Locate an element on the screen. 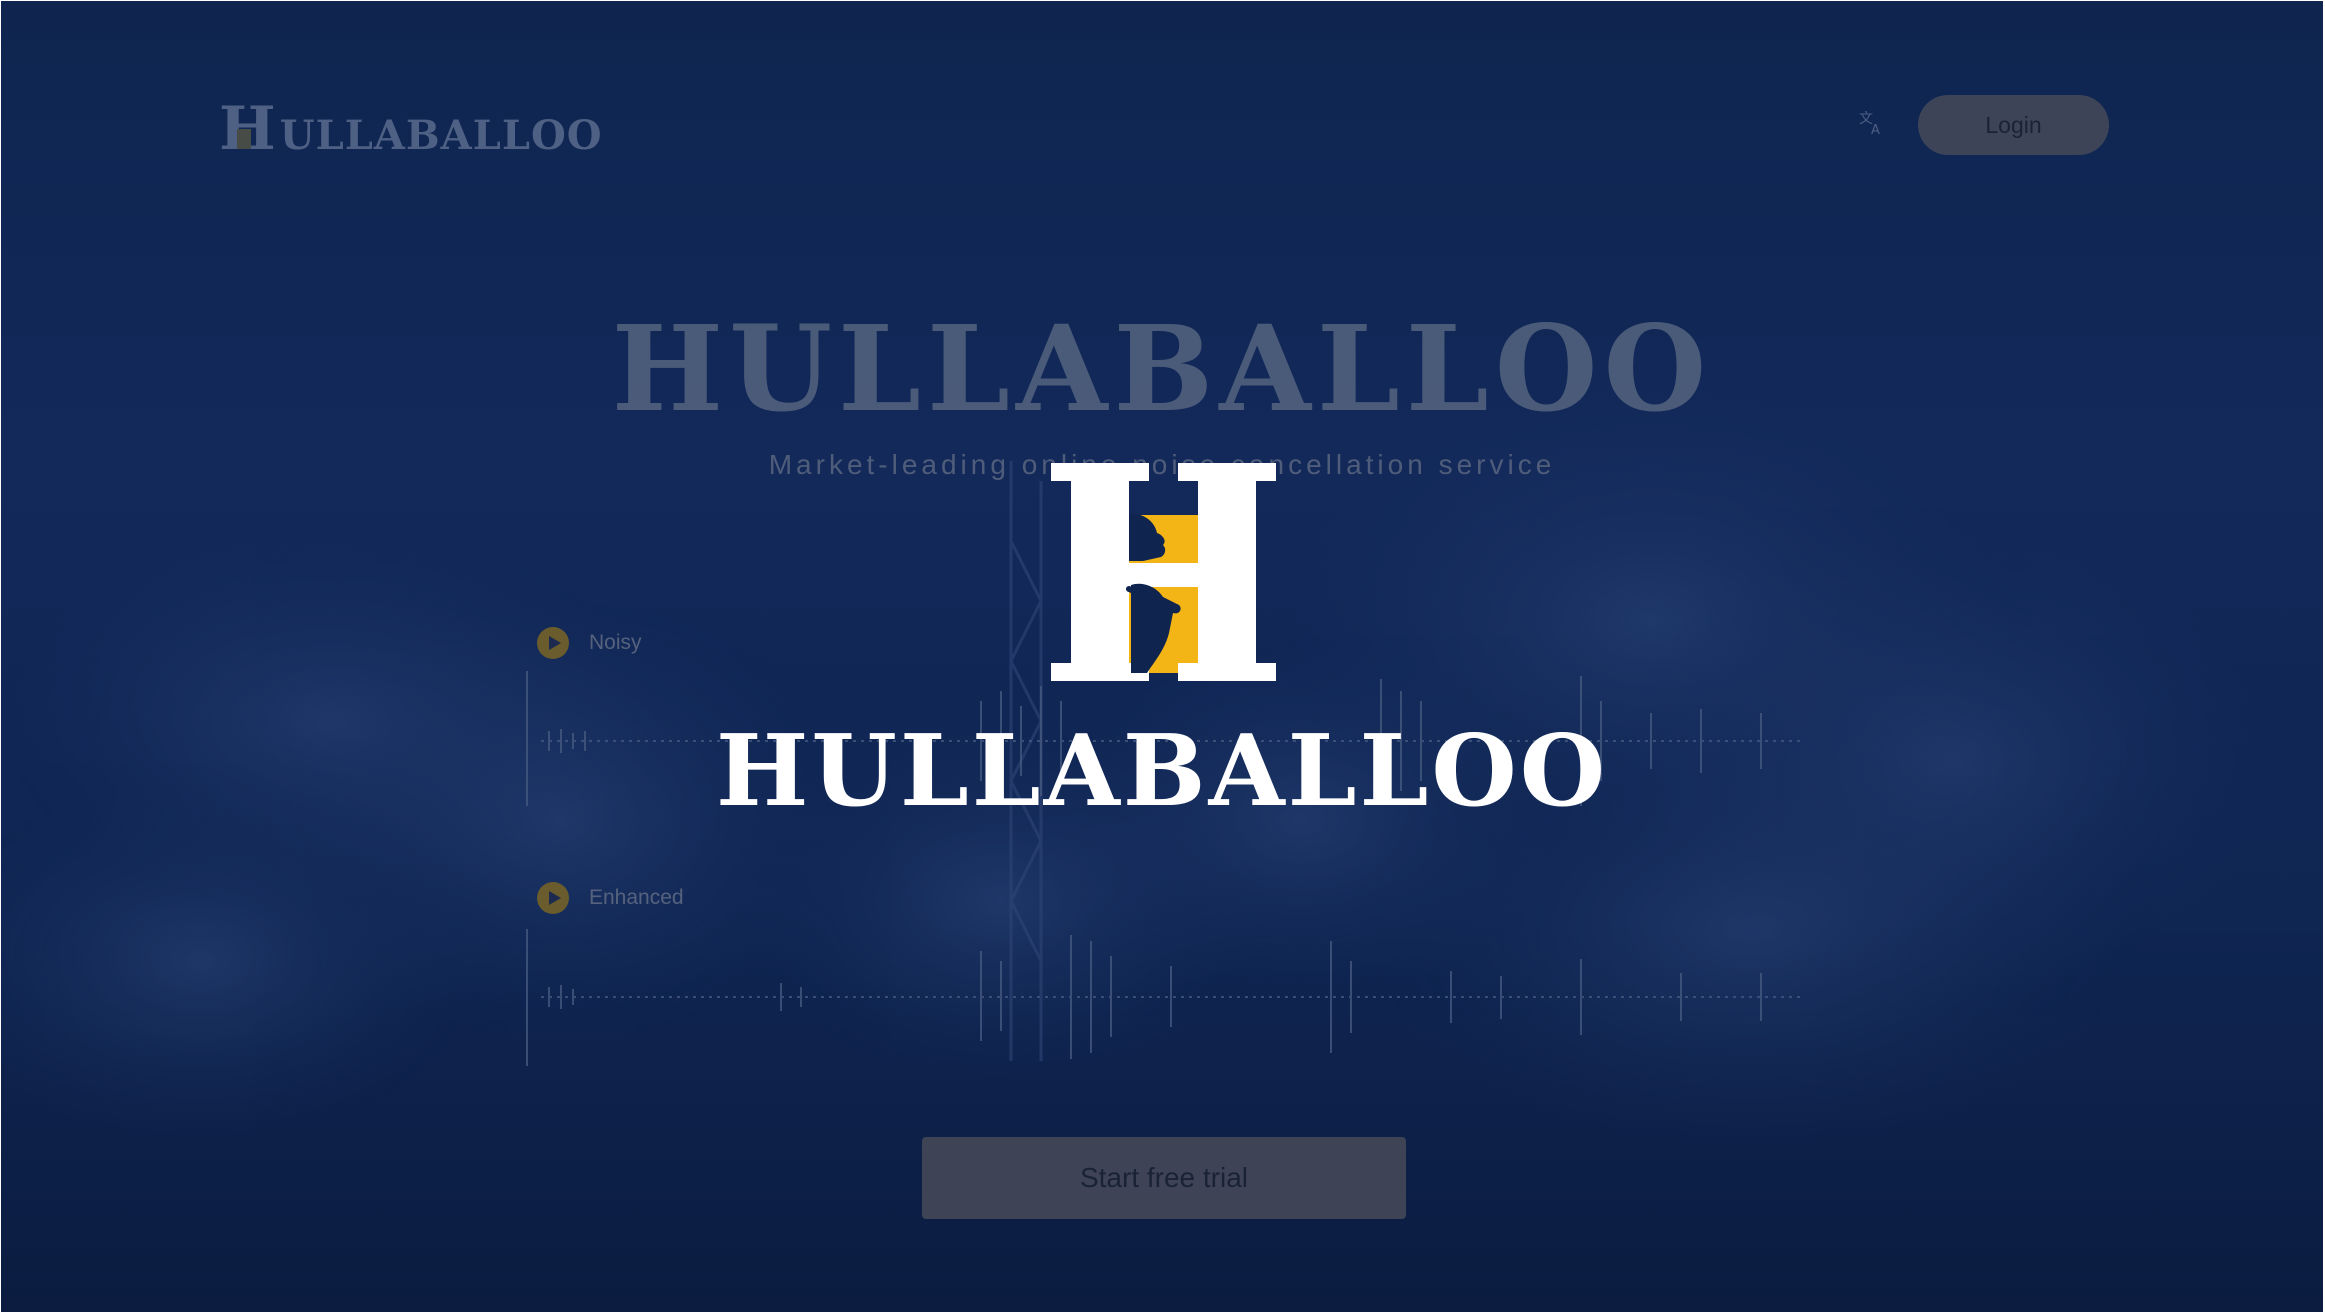 The width and height of the screenshot is (2325, 1314). noisy-sample: Noisy is located at coordinates (589, 643).